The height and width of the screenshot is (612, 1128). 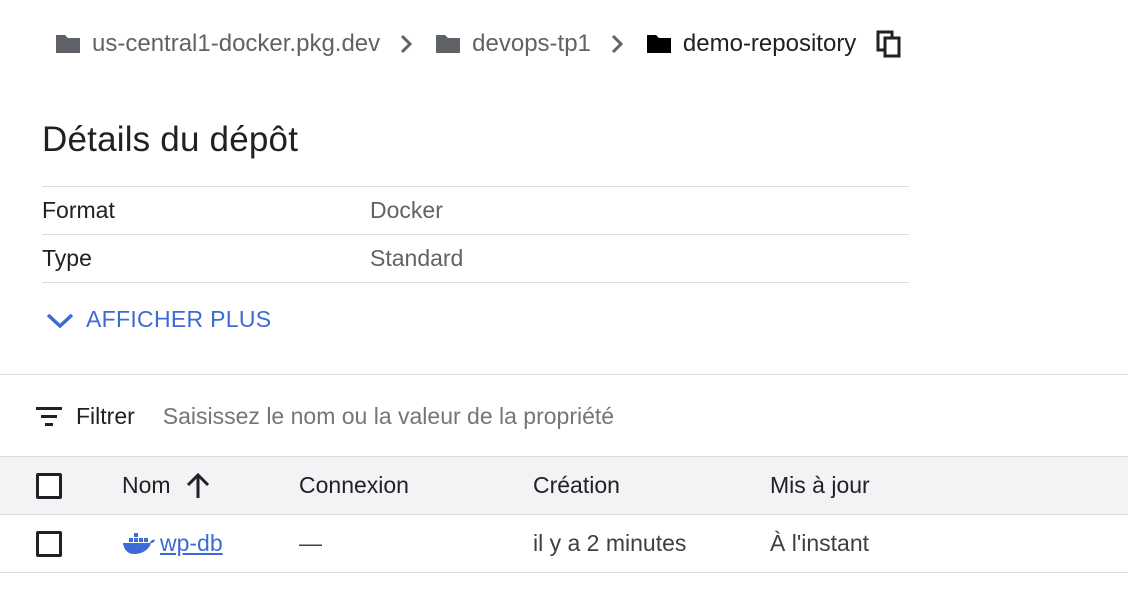 What do you see at coordinates (576, 485) in the screenshot?
I see `column-header-created: Création` at bounding box center [576, 485].